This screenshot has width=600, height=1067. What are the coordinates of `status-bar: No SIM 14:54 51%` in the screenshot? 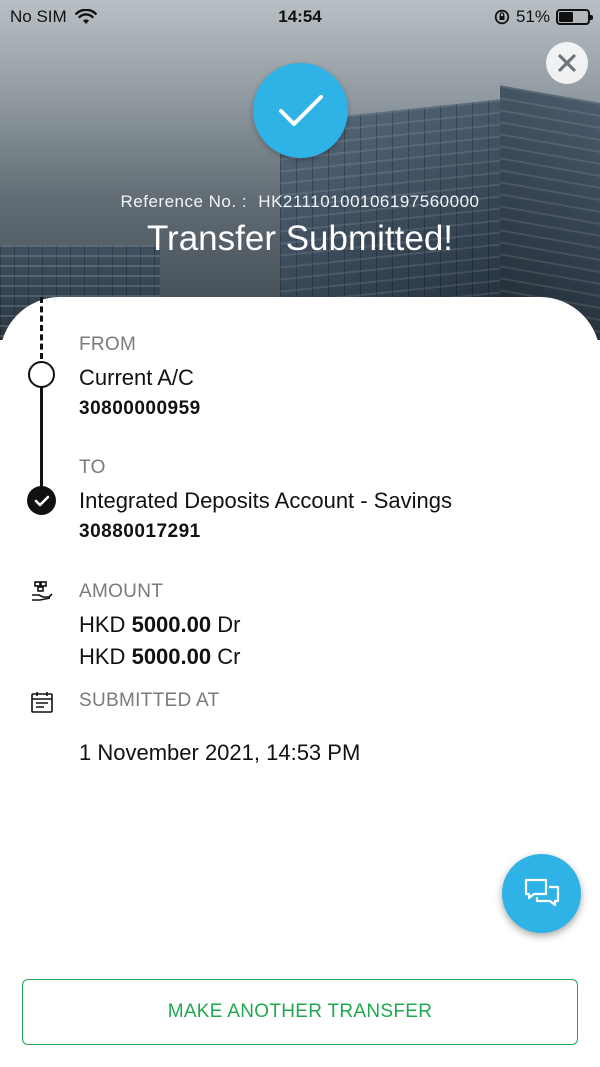 It's located at (300, 17).